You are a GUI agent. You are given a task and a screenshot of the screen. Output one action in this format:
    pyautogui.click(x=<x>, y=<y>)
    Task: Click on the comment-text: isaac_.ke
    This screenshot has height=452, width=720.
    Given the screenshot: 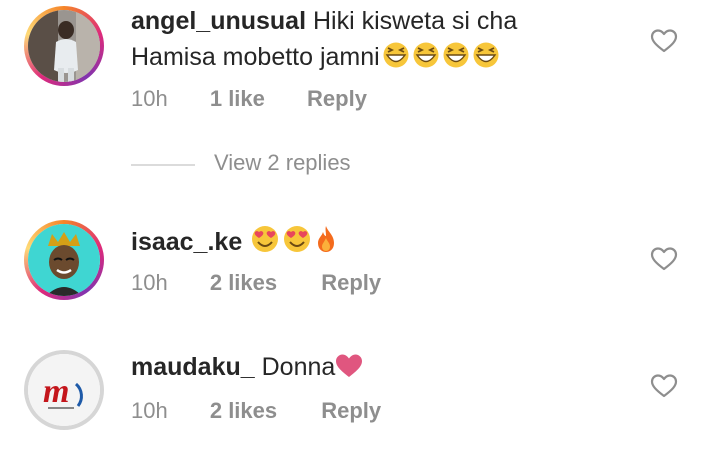 What is the action you would take?
    pyautogui.click(x=234, y=243)
    